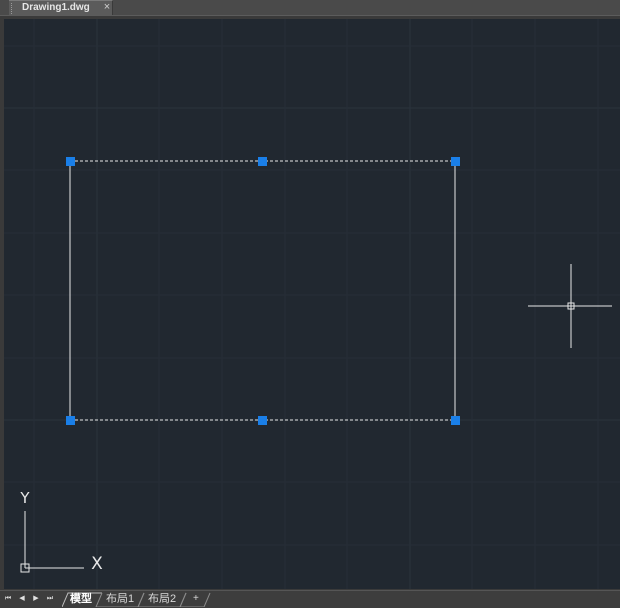 The width and height of the screenshot is (620, 608). Describe the element at coordinates (56, 7) in the screenshot. I see `document-tab-label: Drawing1.dwg` at that location.